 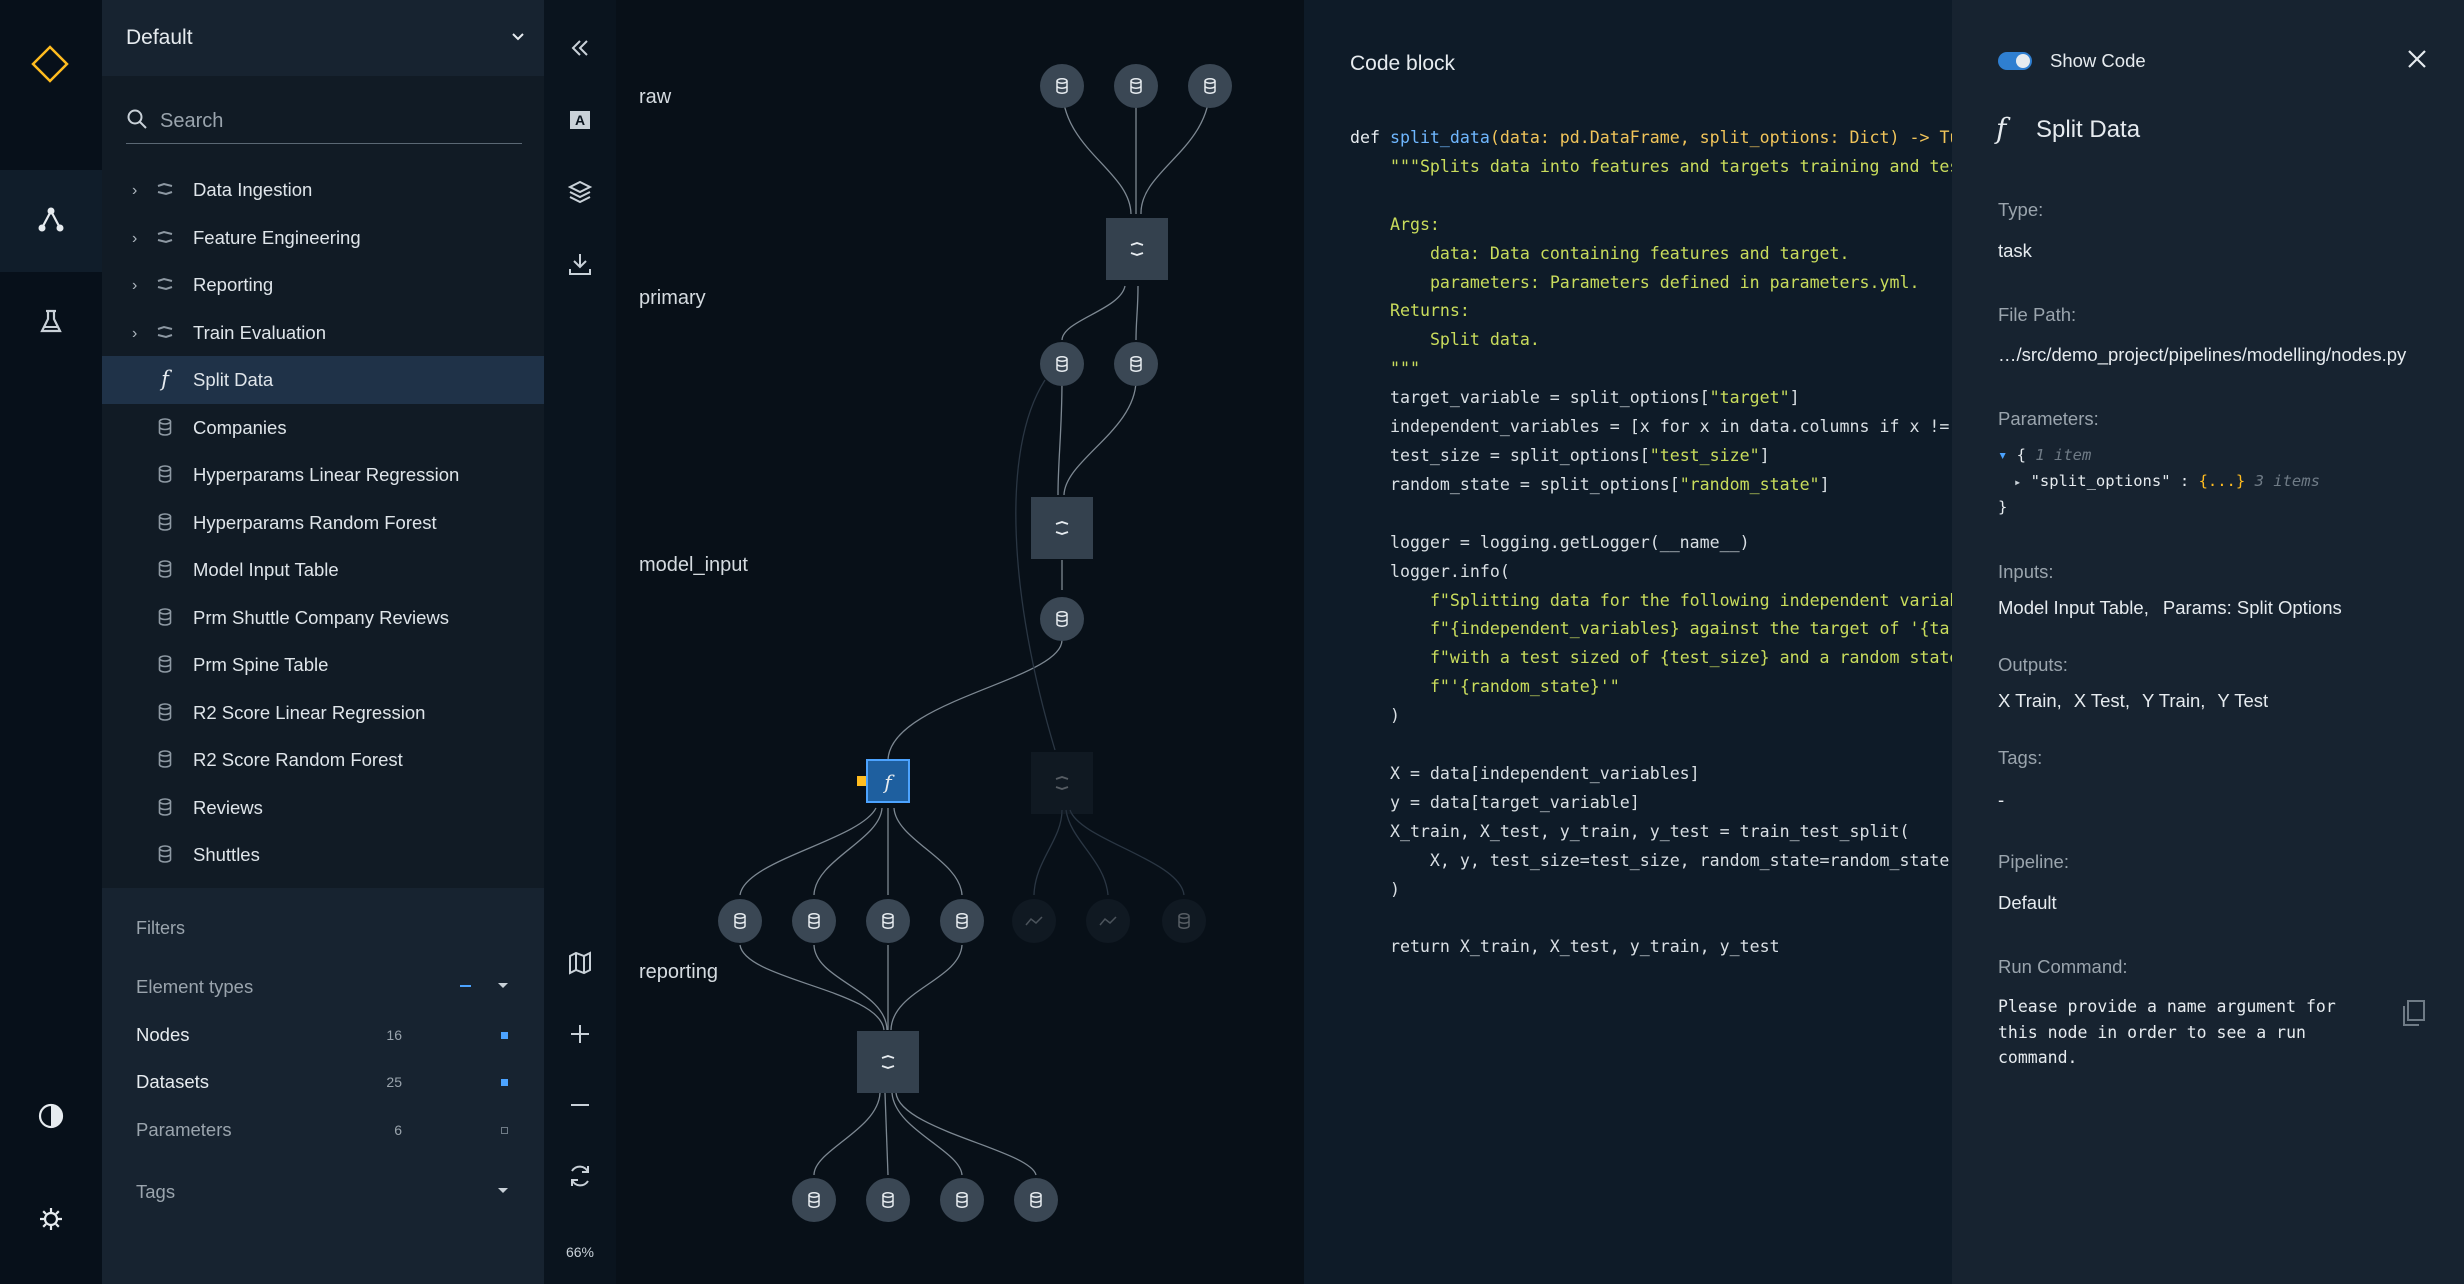 What do you see at coordinates (580, 1034) in the screenshot?
I see `zoom-in-button` at bounding box center [580, 1034].